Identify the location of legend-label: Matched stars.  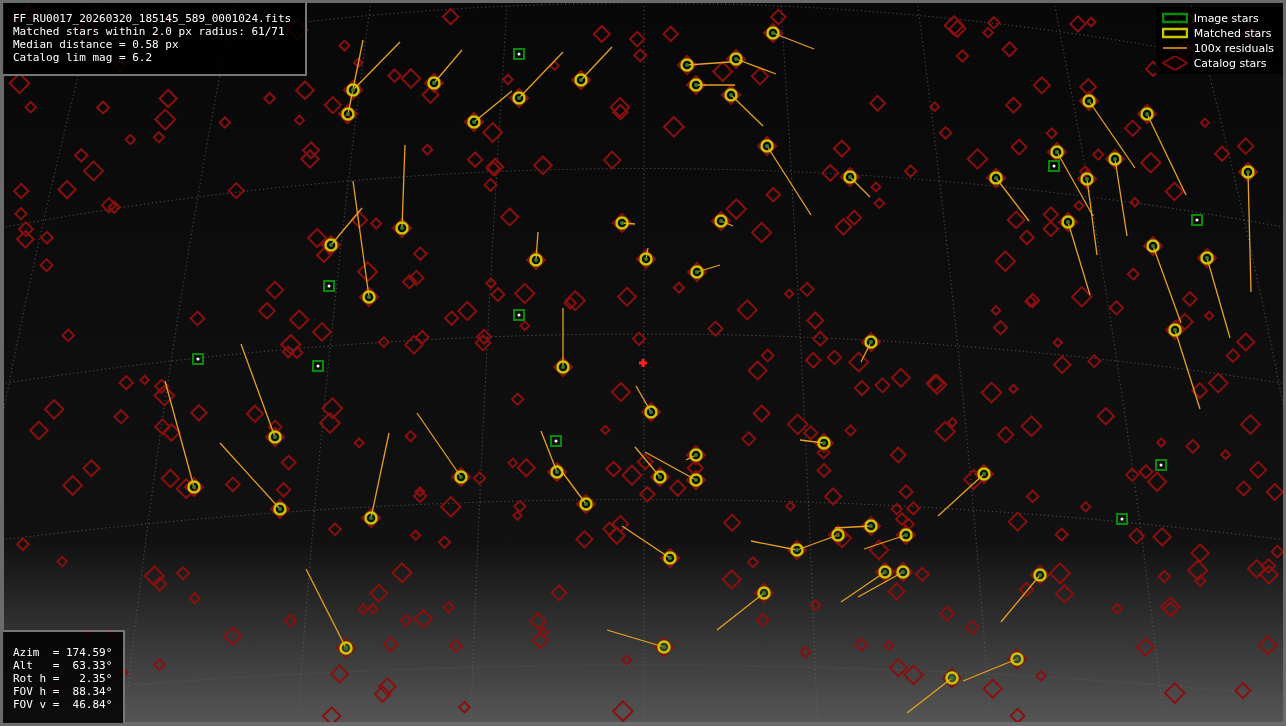
(1232, 33).